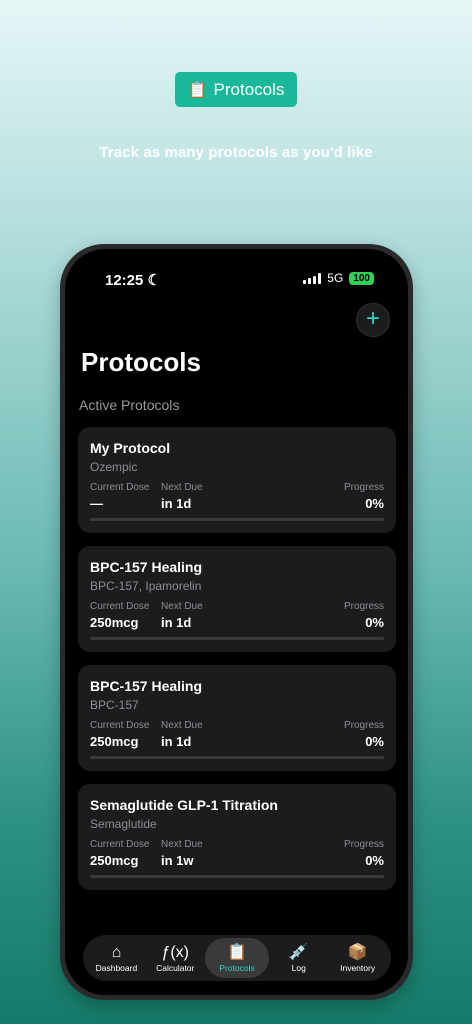  Describe the element at coordinates (298, 952) in the screenshot. I see `syringe-icon: 💉` at that location.